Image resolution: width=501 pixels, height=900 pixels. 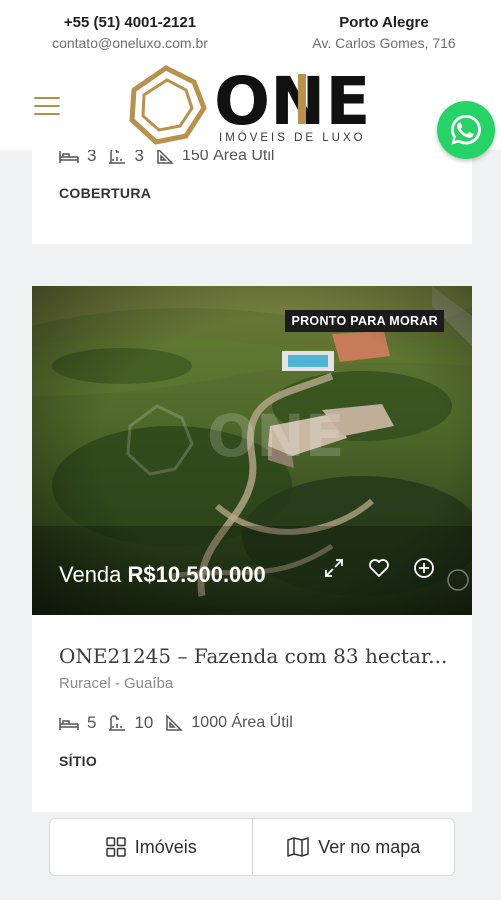 I want to click on price-prefix: Venda, so click(x=90, y=574).